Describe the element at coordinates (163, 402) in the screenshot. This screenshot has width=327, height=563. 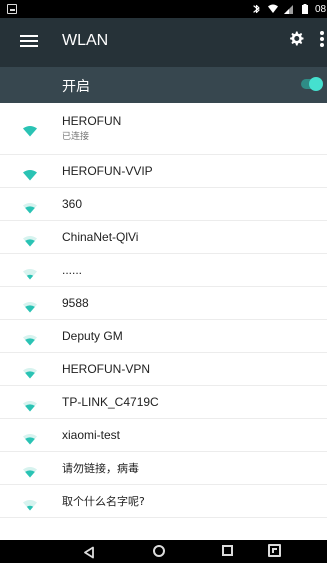
I see `network-row-tp-link: TP-LINK_C4719C` at that location.